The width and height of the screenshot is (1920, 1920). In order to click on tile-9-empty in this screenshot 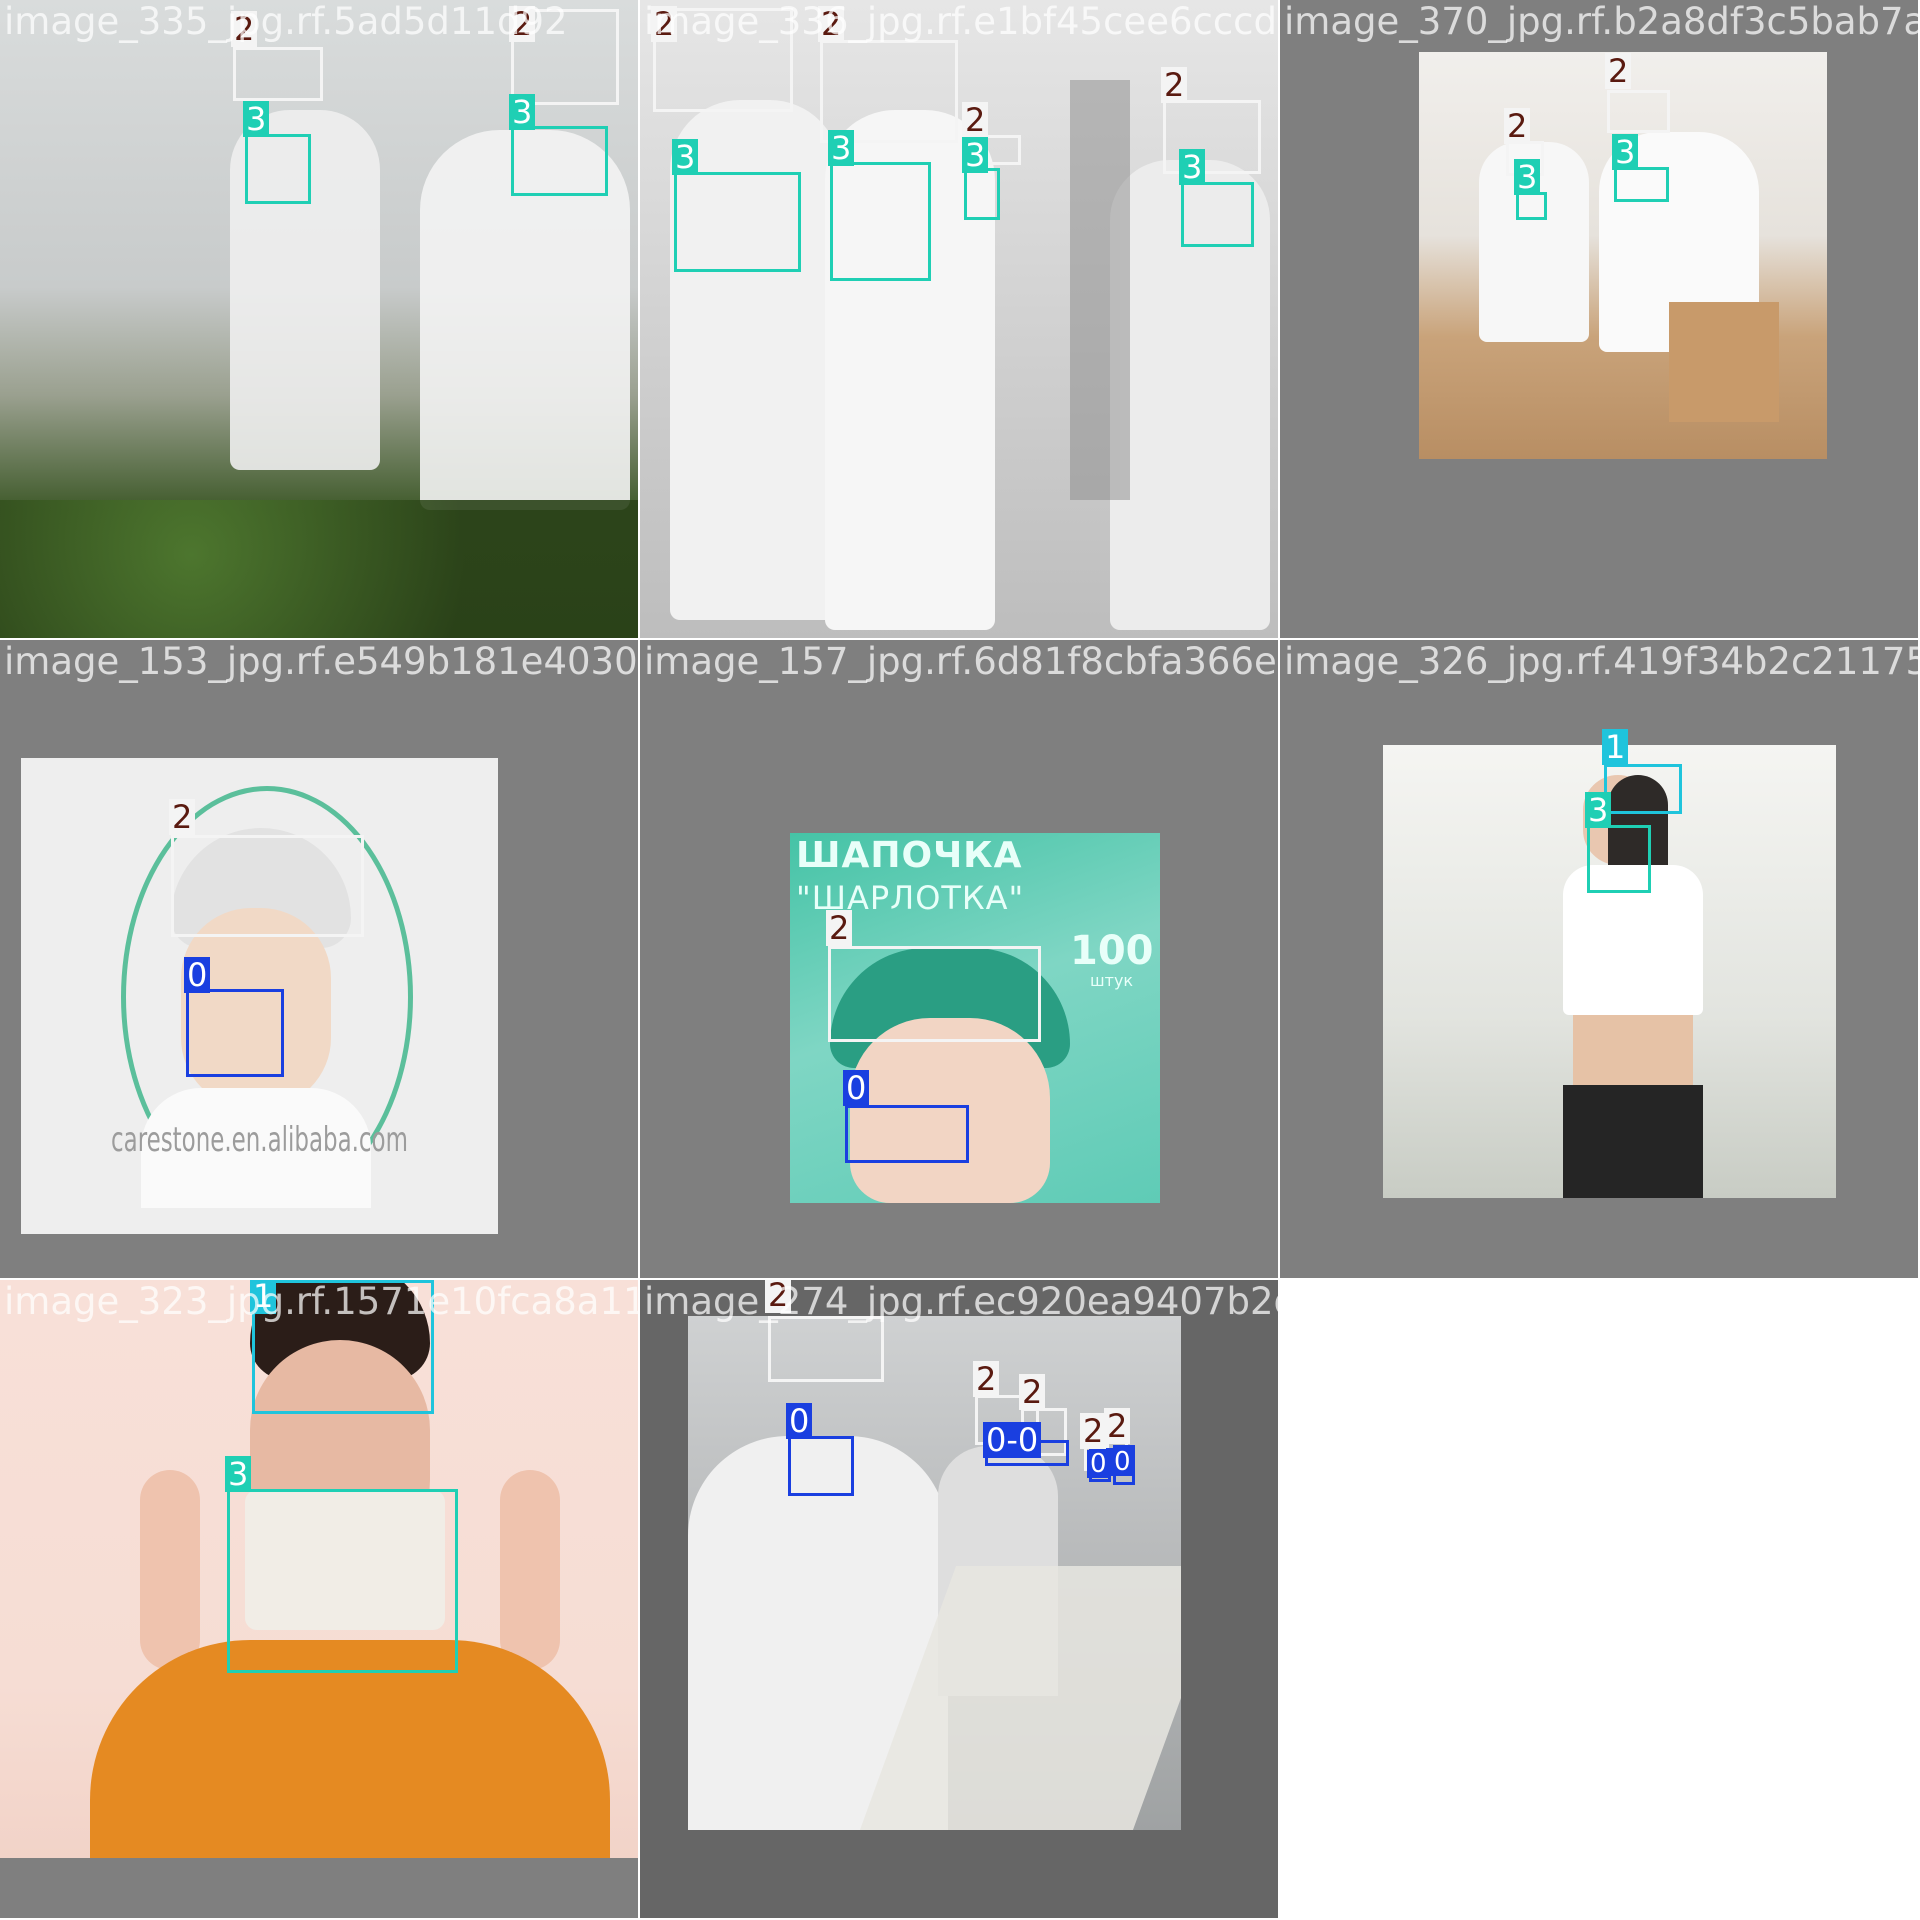, I will do `click(1599, 1599)`.